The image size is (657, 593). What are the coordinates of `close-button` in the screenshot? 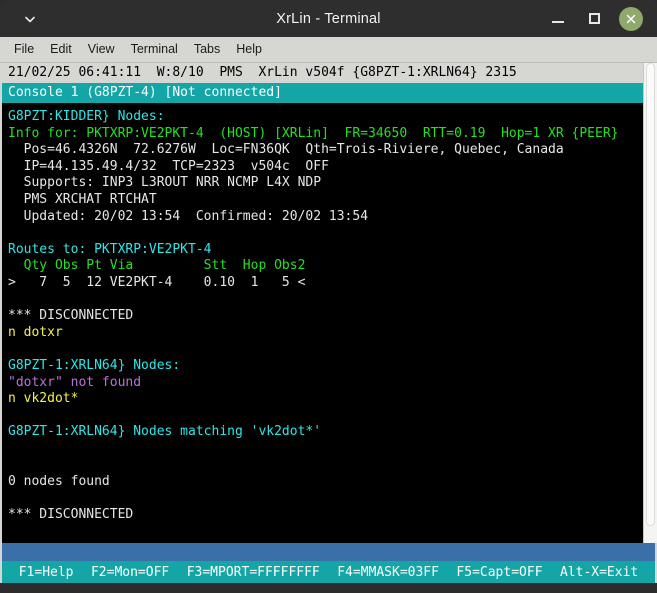 It's located at (631, 18).